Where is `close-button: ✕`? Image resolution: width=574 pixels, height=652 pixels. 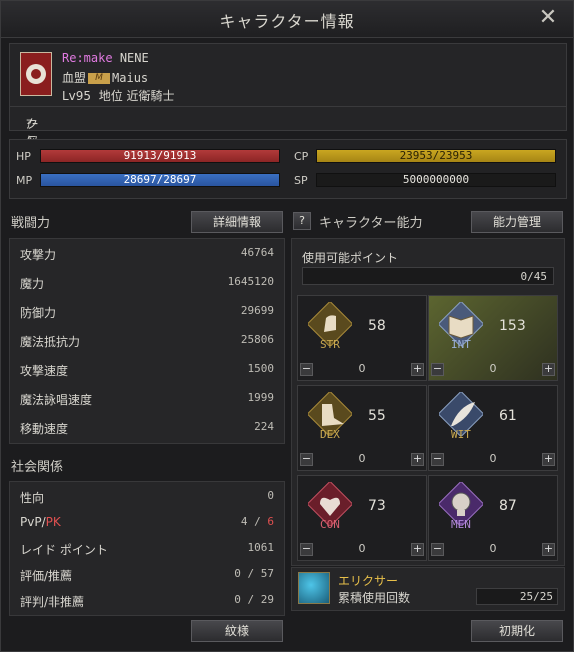 close-button: ✕ is located at coordinates (548, 18).